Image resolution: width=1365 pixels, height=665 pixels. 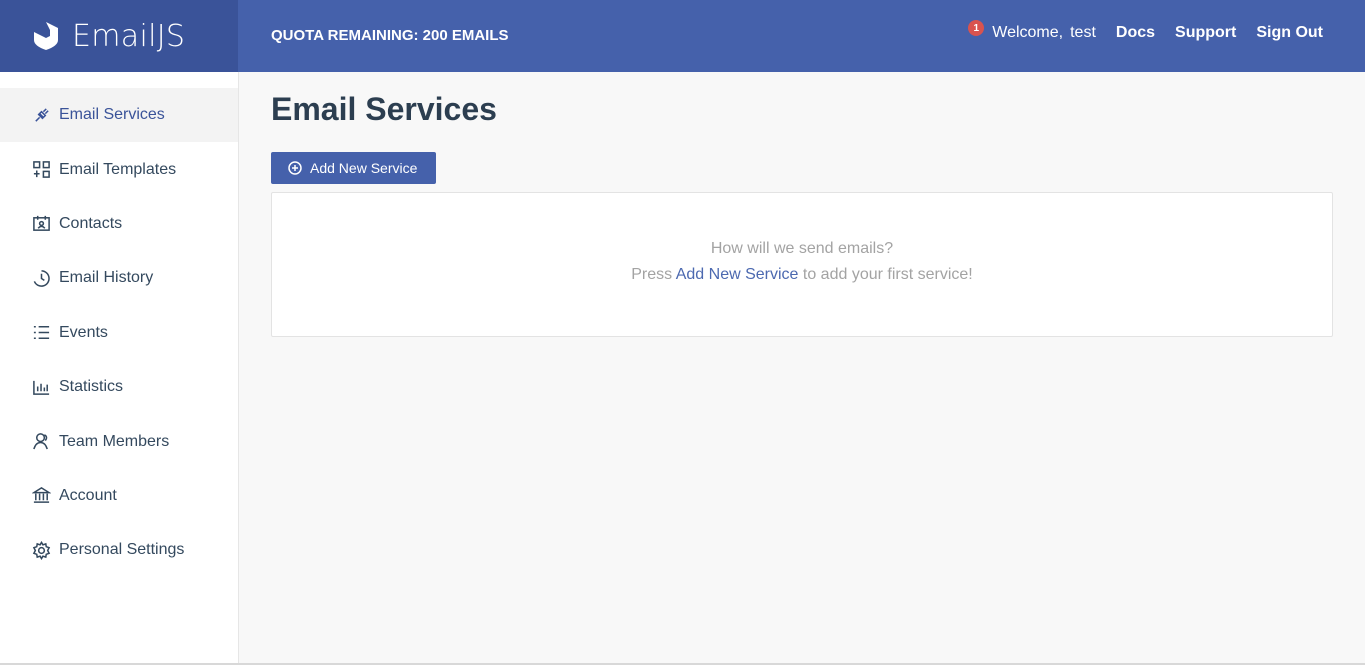 I want to click on sign-out-link: Sign Out, so click(x=1289, y=33).